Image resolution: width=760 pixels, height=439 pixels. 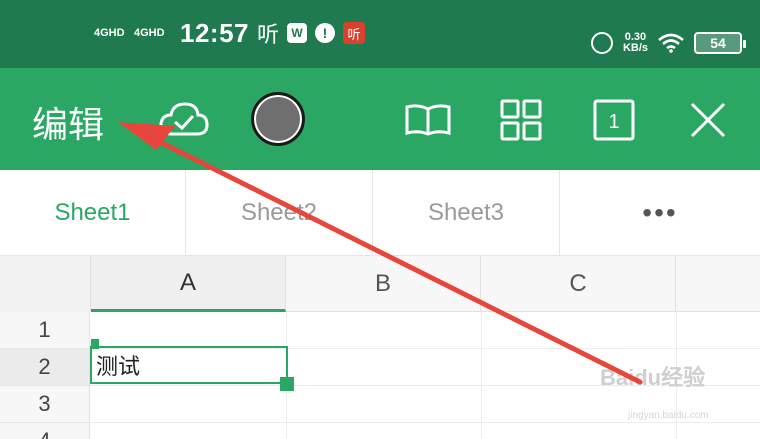 I want to click on net-speed: 0.30 KB/s, so click(x=635, y=43).